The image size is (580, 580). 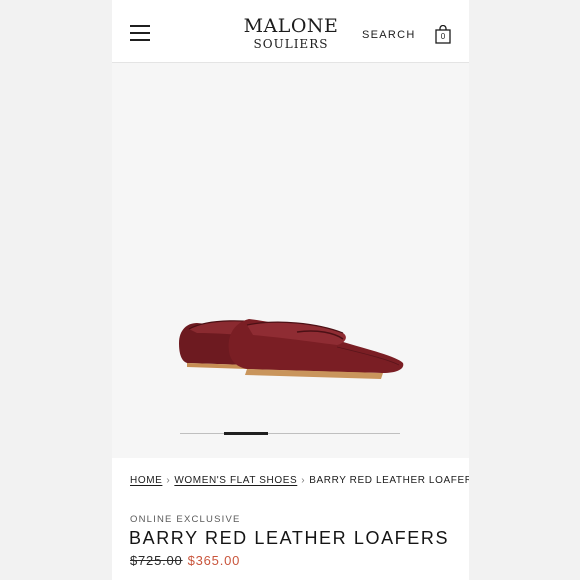 What do you see at coordinates (291, 26) in the screenshot?
I see `brand-name-line1: MALONE` at bounding box center [291, 26].